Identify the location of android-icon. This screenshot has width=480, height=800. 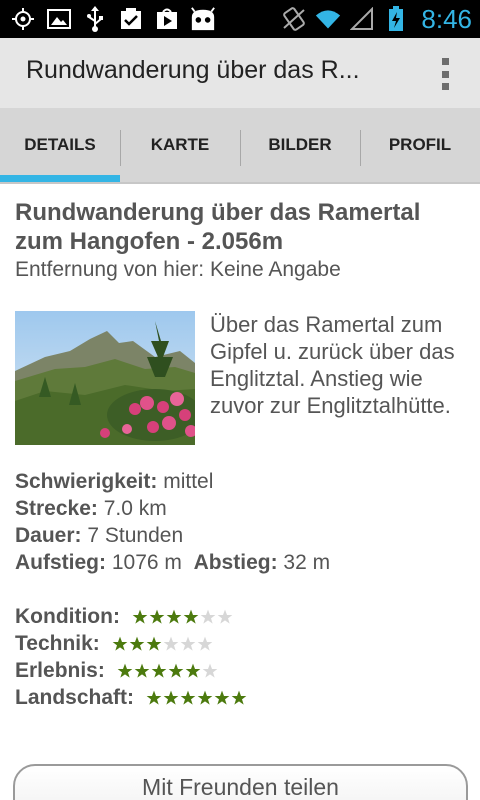
(203, 19).